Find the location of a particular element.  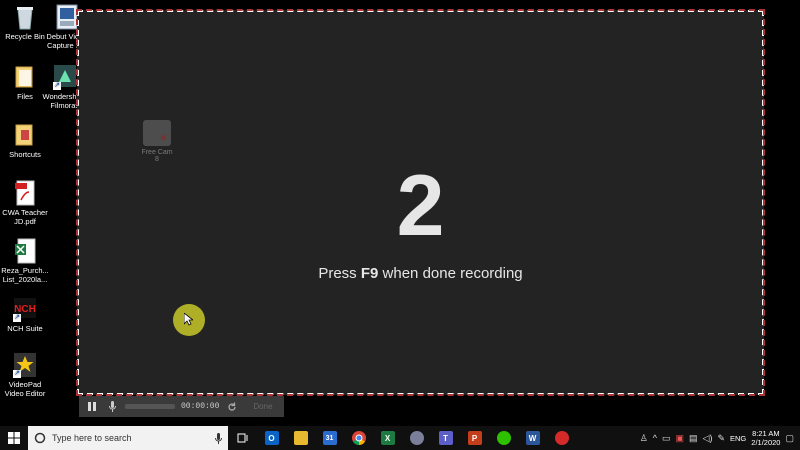

microphone-button is located at coordinates (112, 407).